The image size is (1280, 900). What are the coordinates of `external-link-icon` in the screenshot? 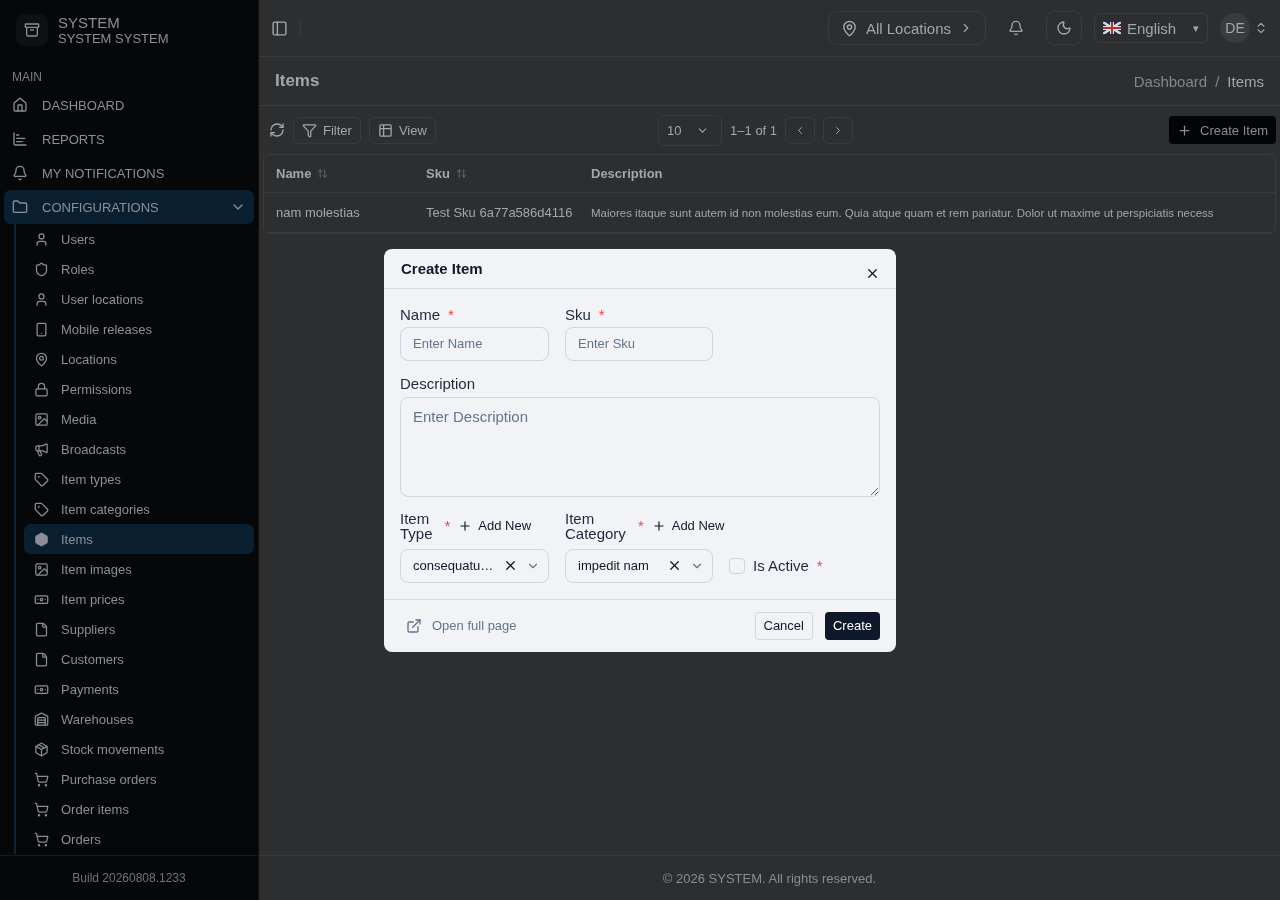 It's located at (414, 625).